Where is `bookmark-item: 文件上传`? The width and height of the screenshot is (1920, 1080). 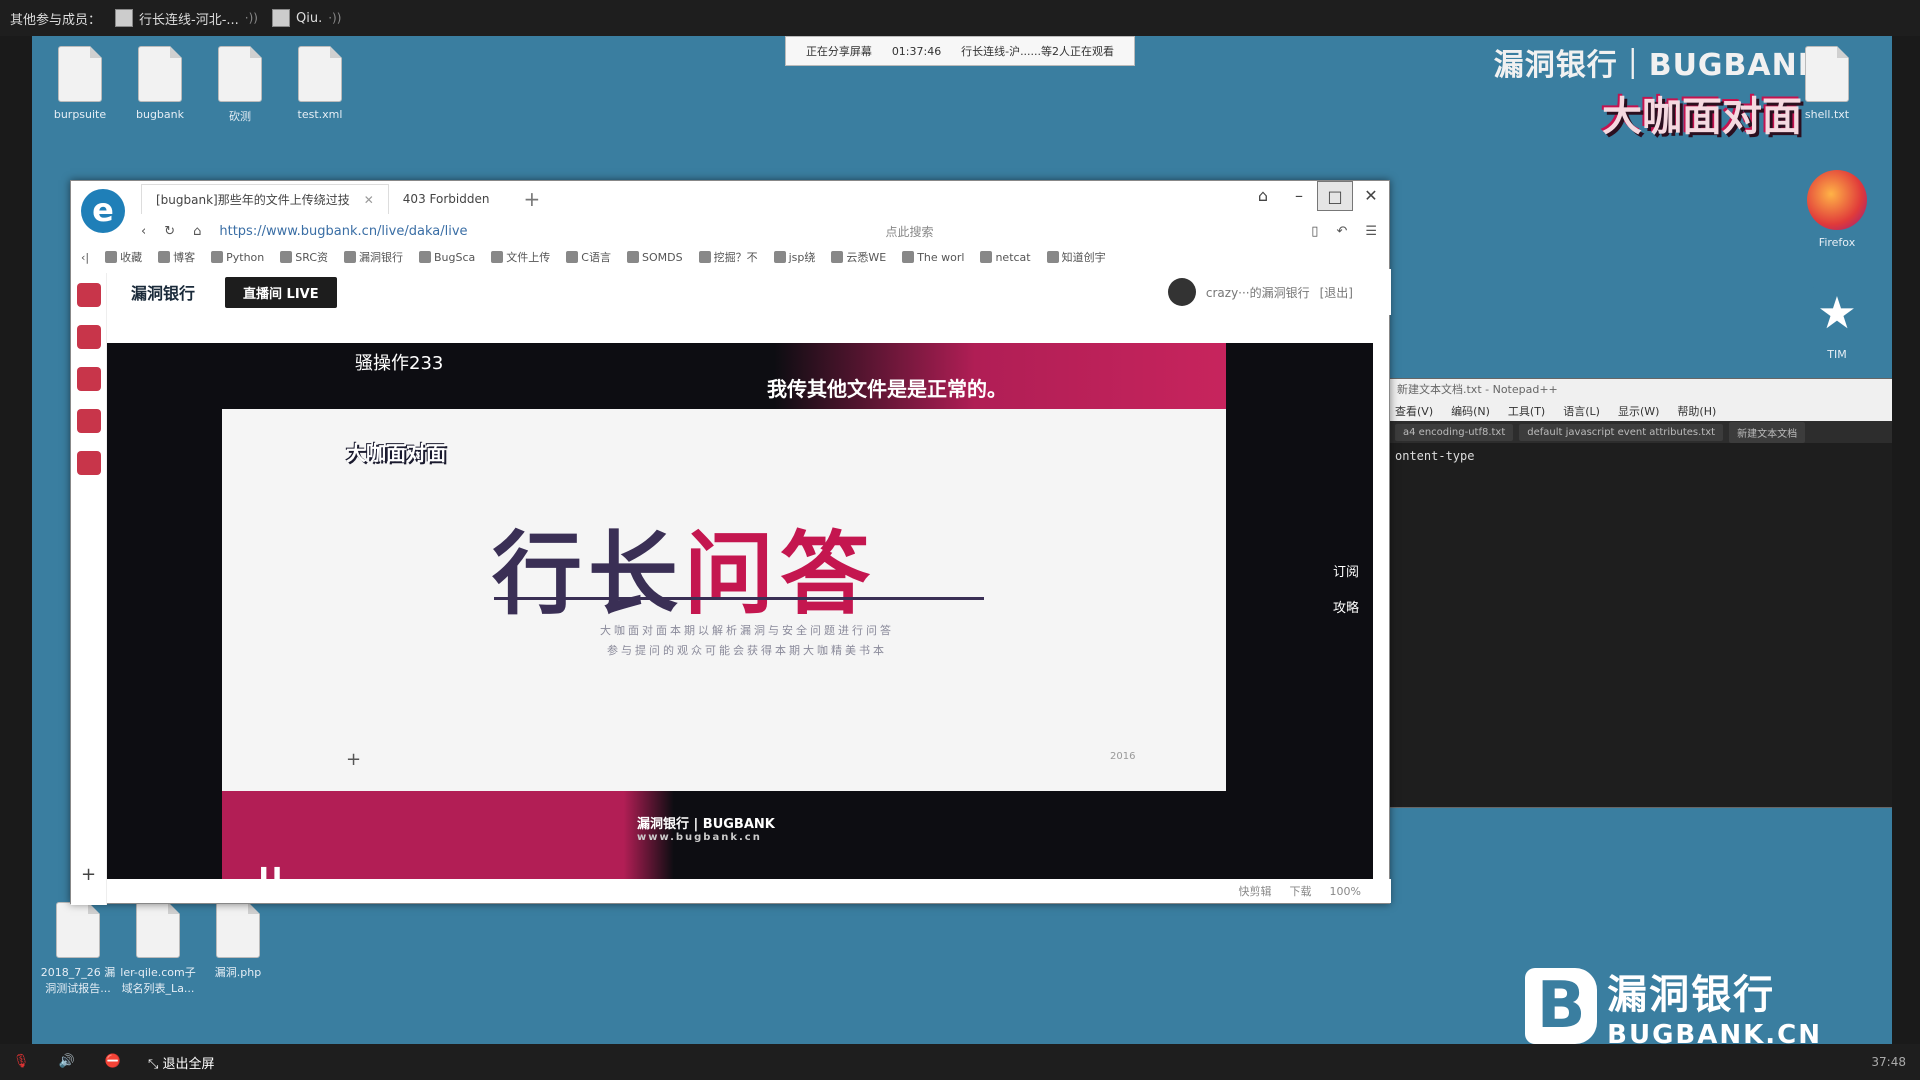 bookmark-item: 文件上传 is located at coordinates (520, 257).